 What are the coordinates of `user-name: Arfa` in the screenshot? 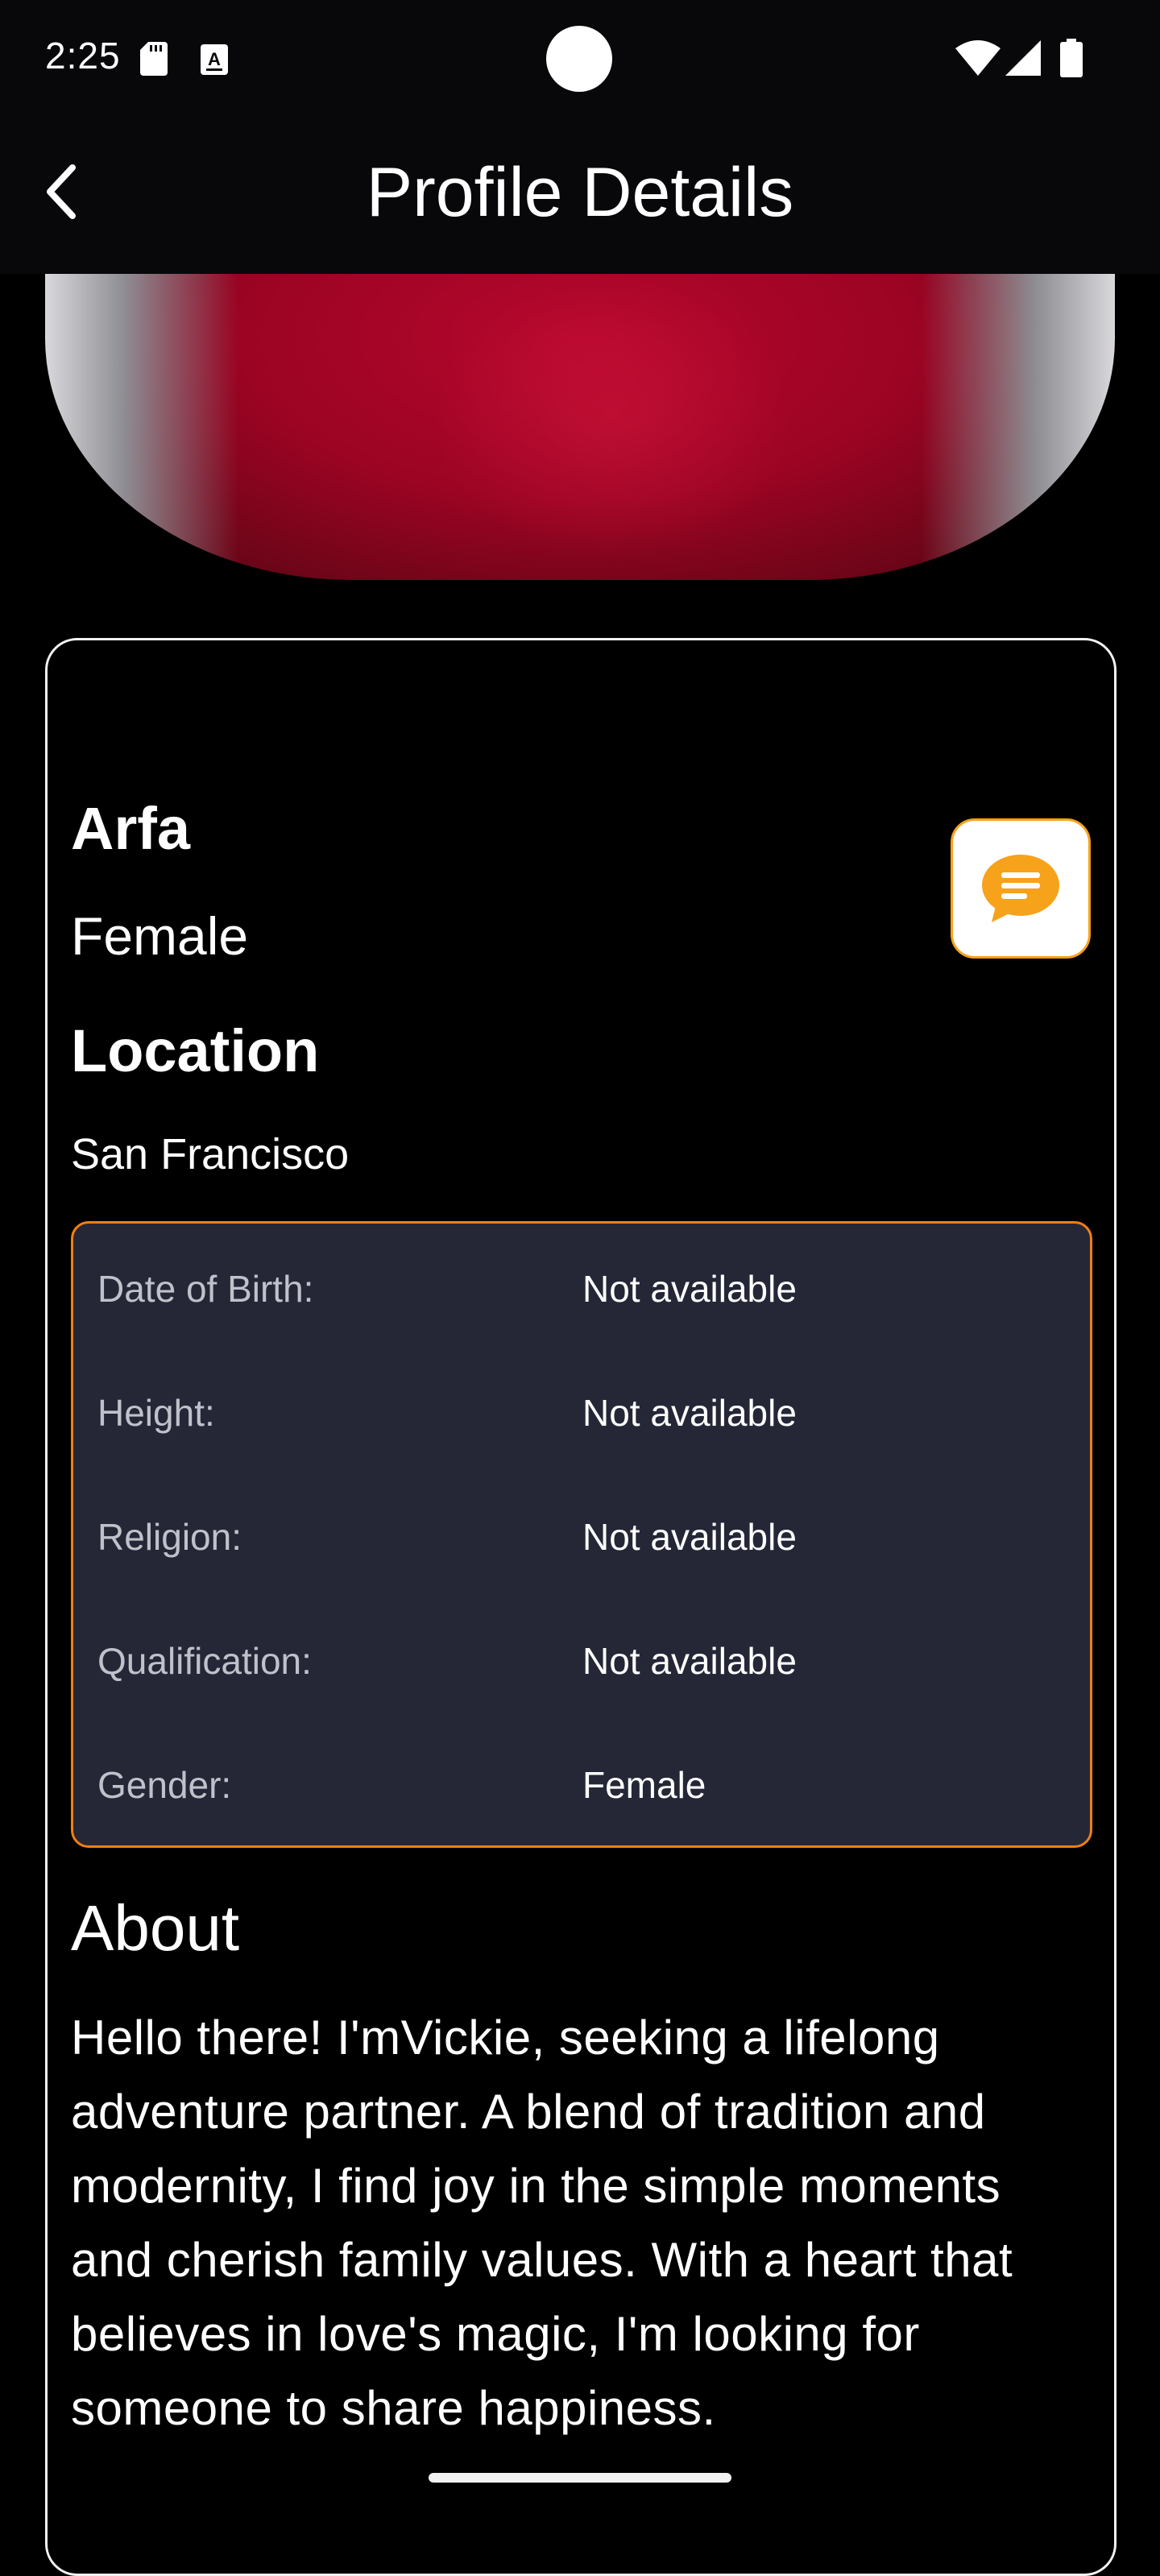 It's located at (131, 828).